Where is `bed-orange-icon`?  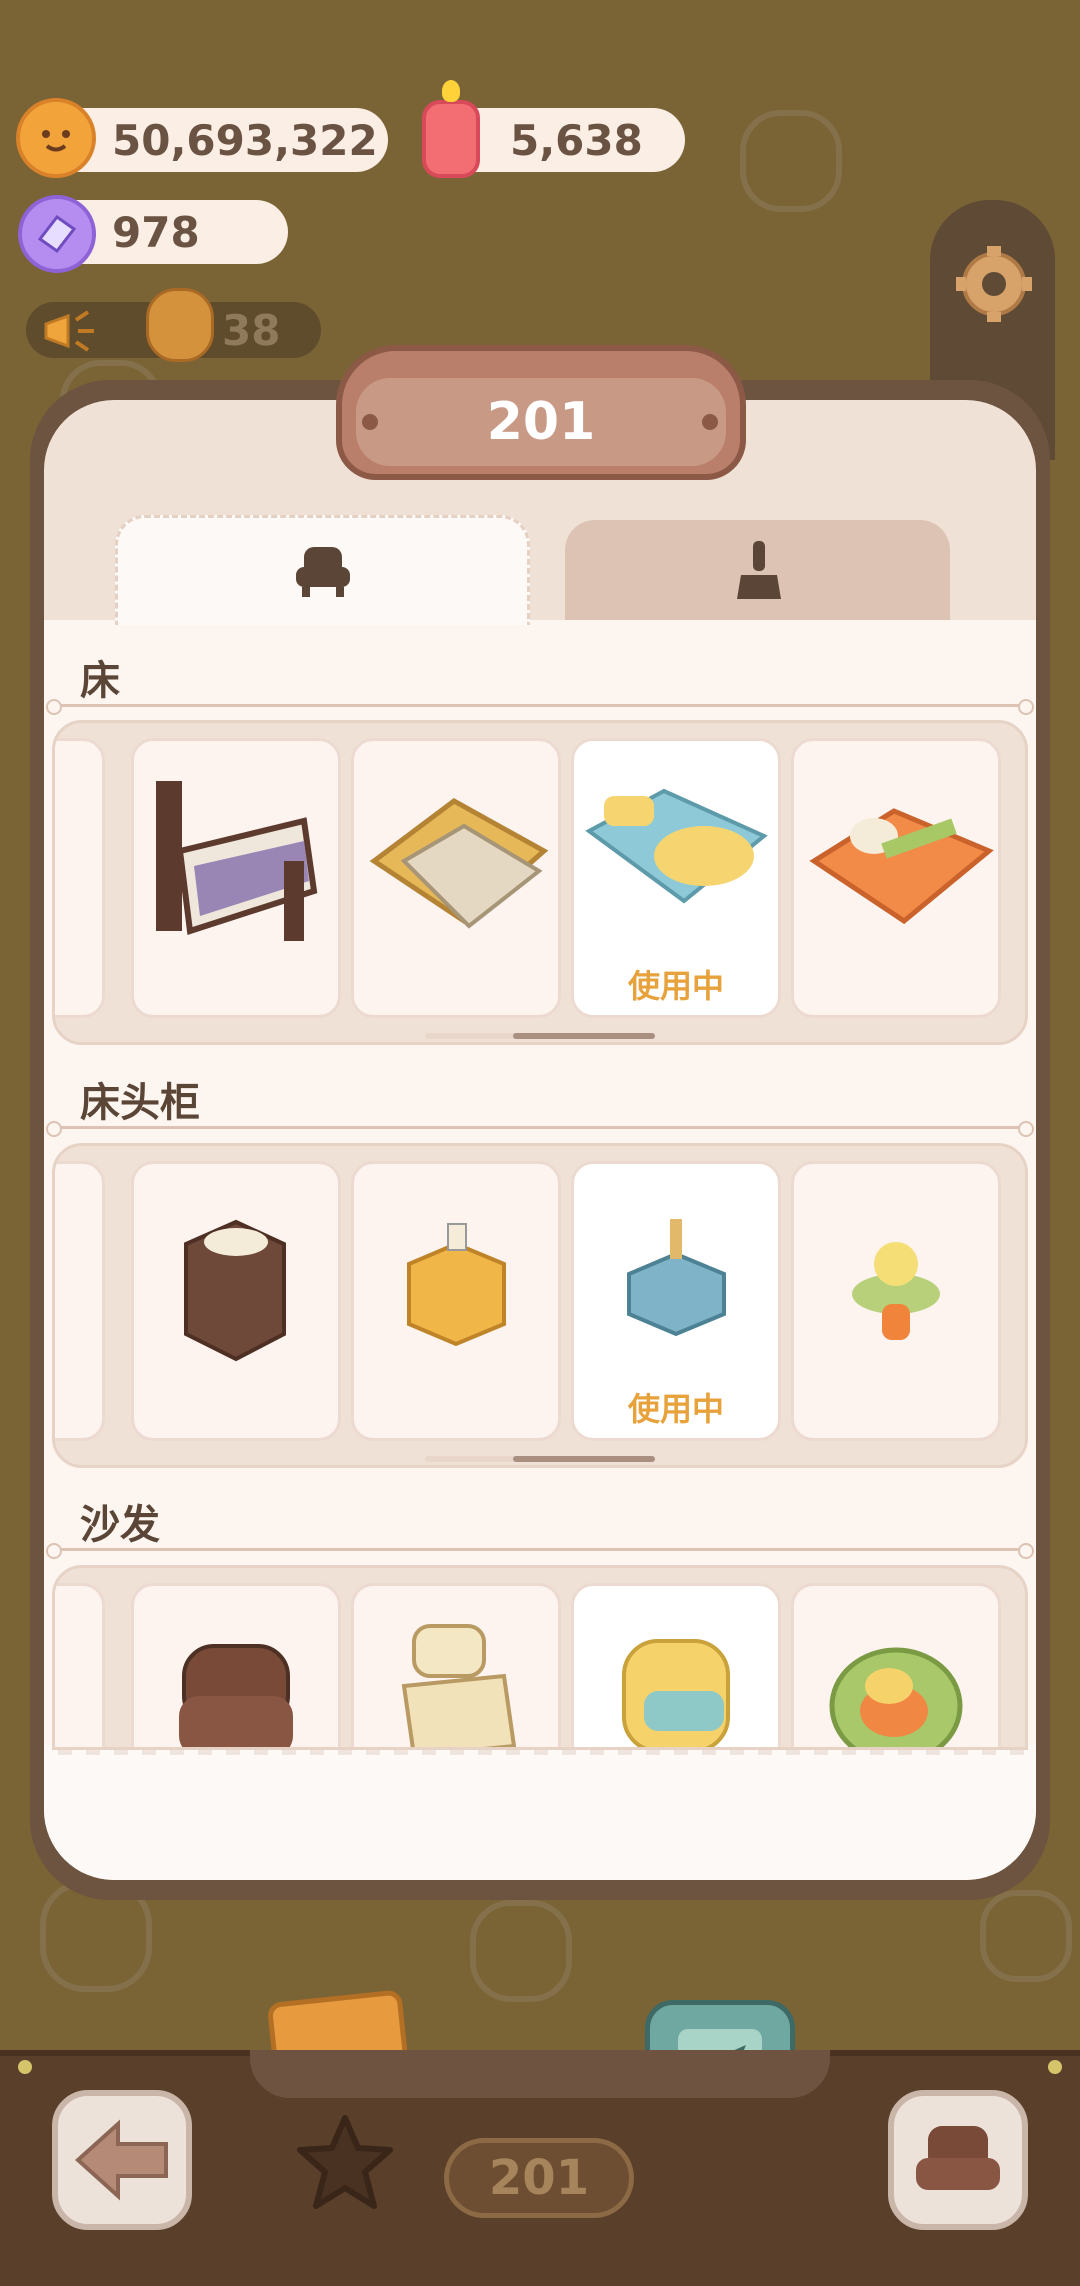 bed-orange-icon is located at coordinates (901, 866).